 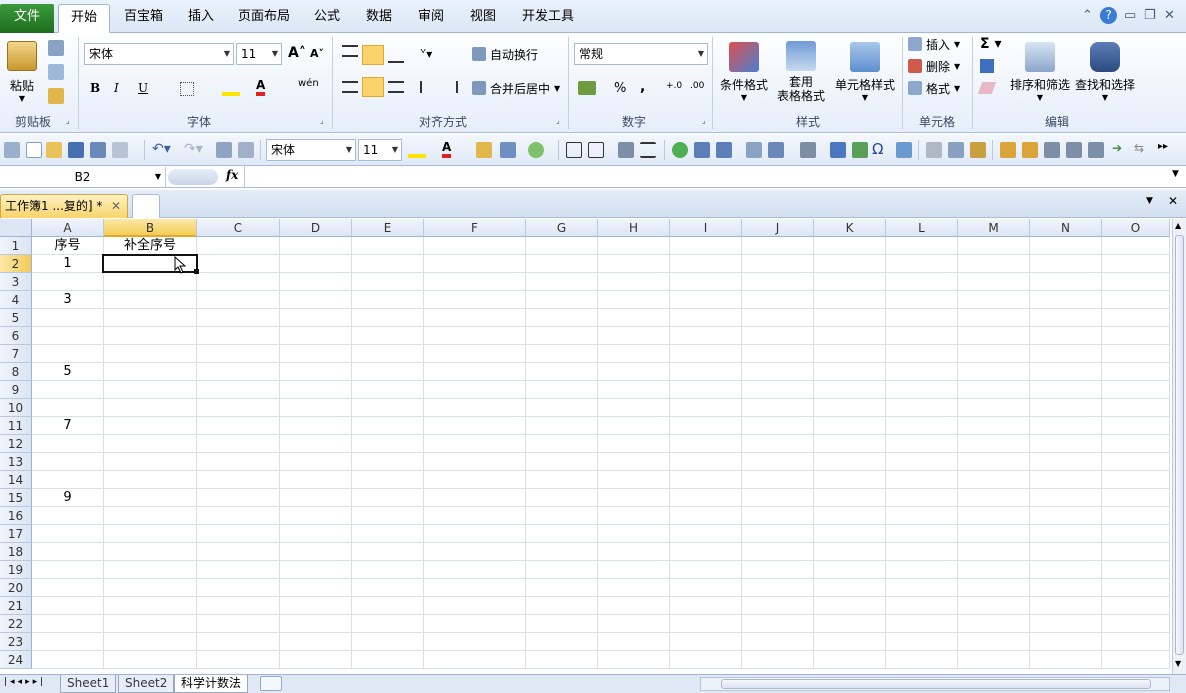 I want to click on cell-m16, so click(x=994, y=516).